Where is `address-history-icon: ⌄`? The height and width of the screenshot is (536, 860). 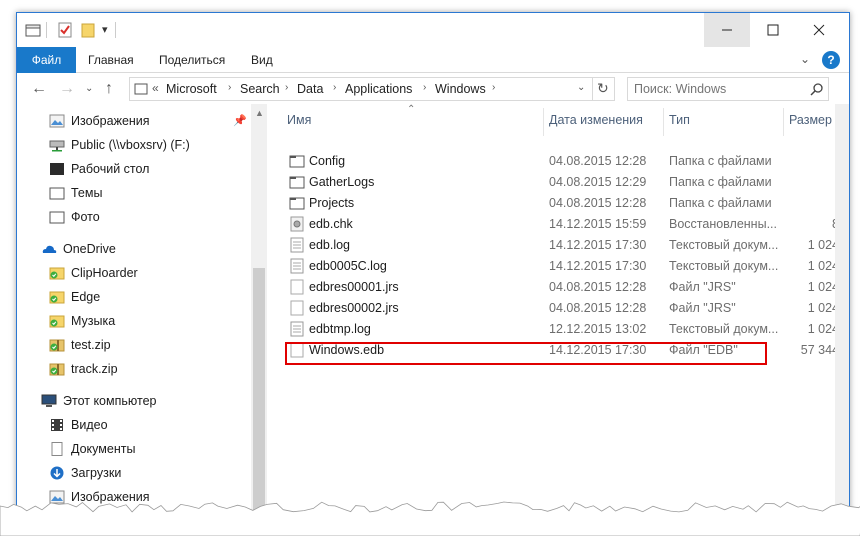 address-history-icon: ⌄ is located at coordinates (581, 87).